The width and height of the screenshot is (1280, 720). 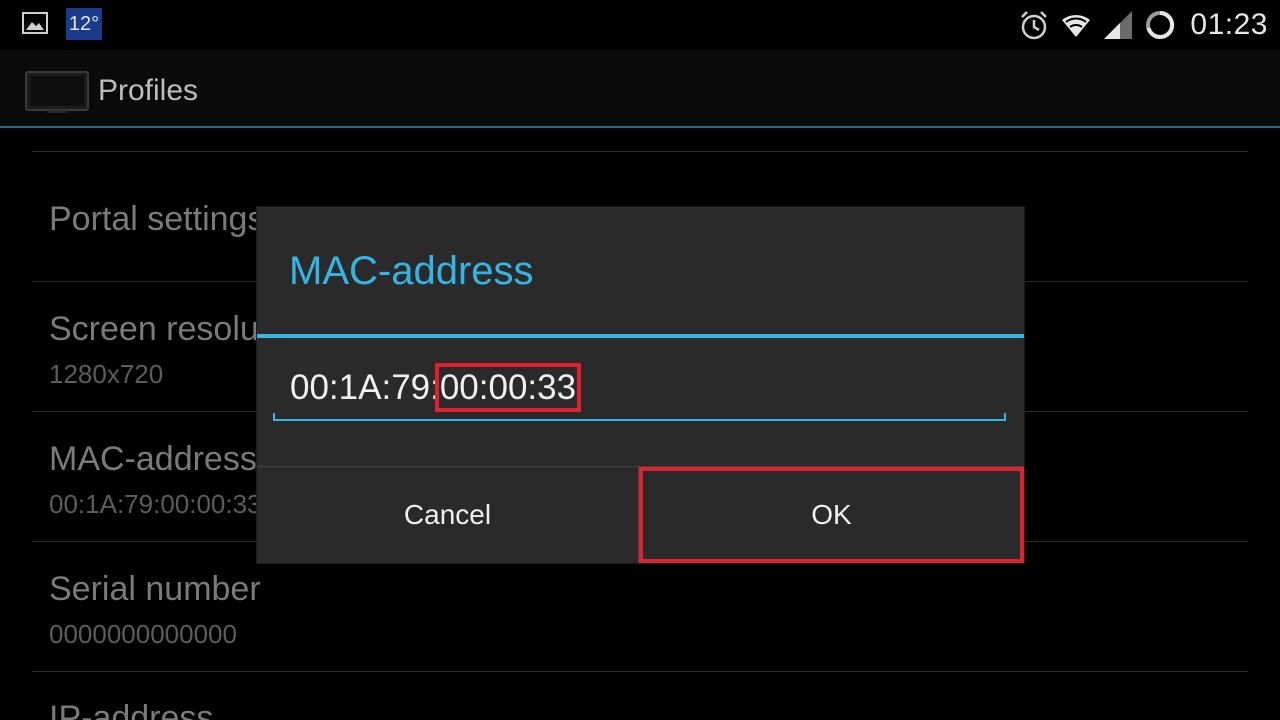 What do you see at coordinates (639, 417) in the screenshot?
I see `input-underline` at bounding box center [639, 417].